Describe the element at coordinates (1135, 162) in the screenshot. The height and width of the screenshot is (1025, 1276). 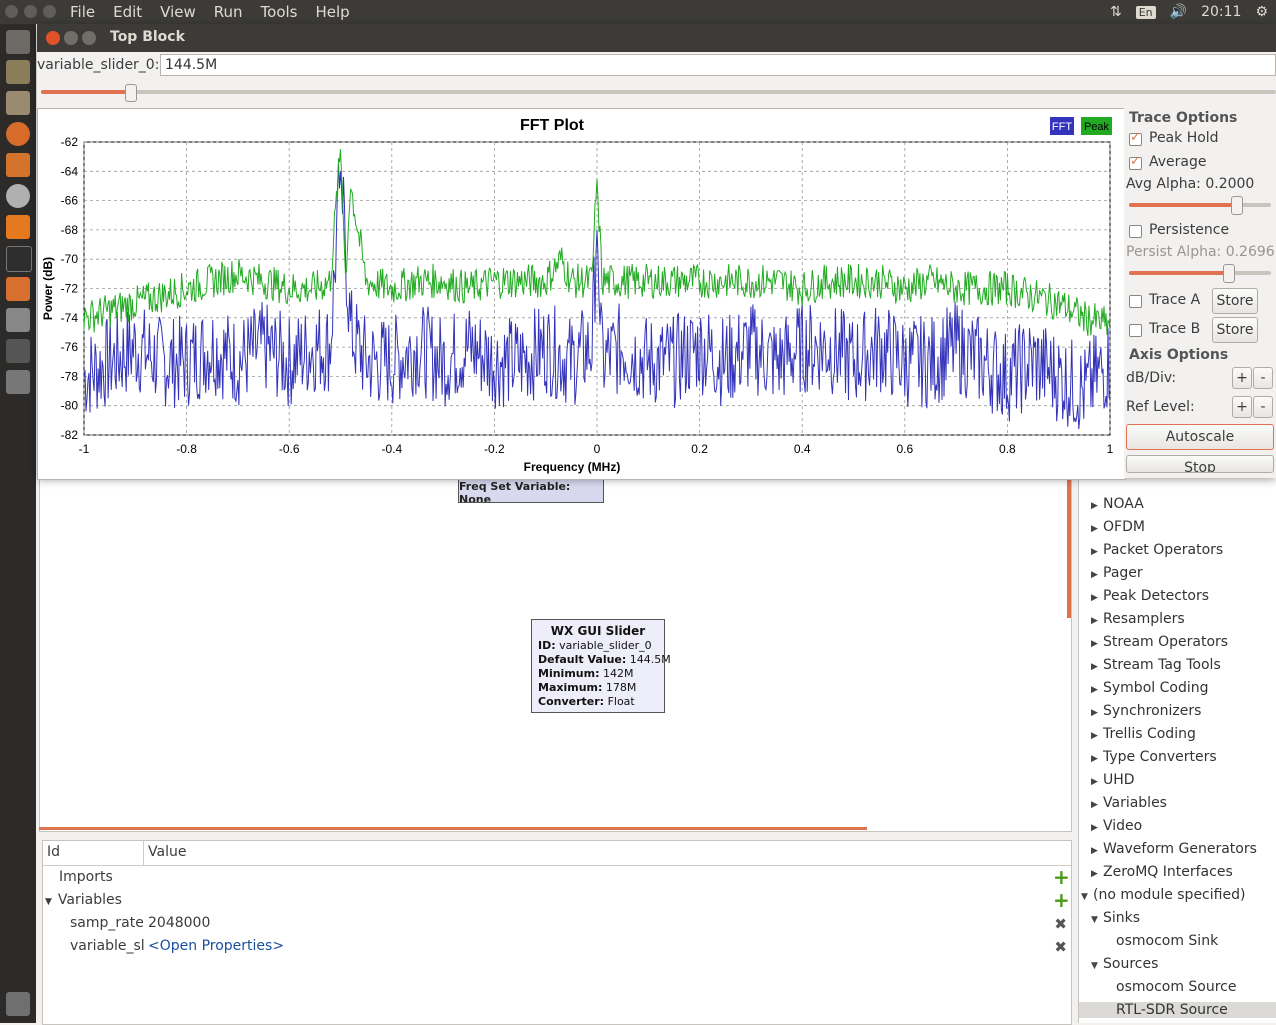
I see `average-checkbox` at that location.